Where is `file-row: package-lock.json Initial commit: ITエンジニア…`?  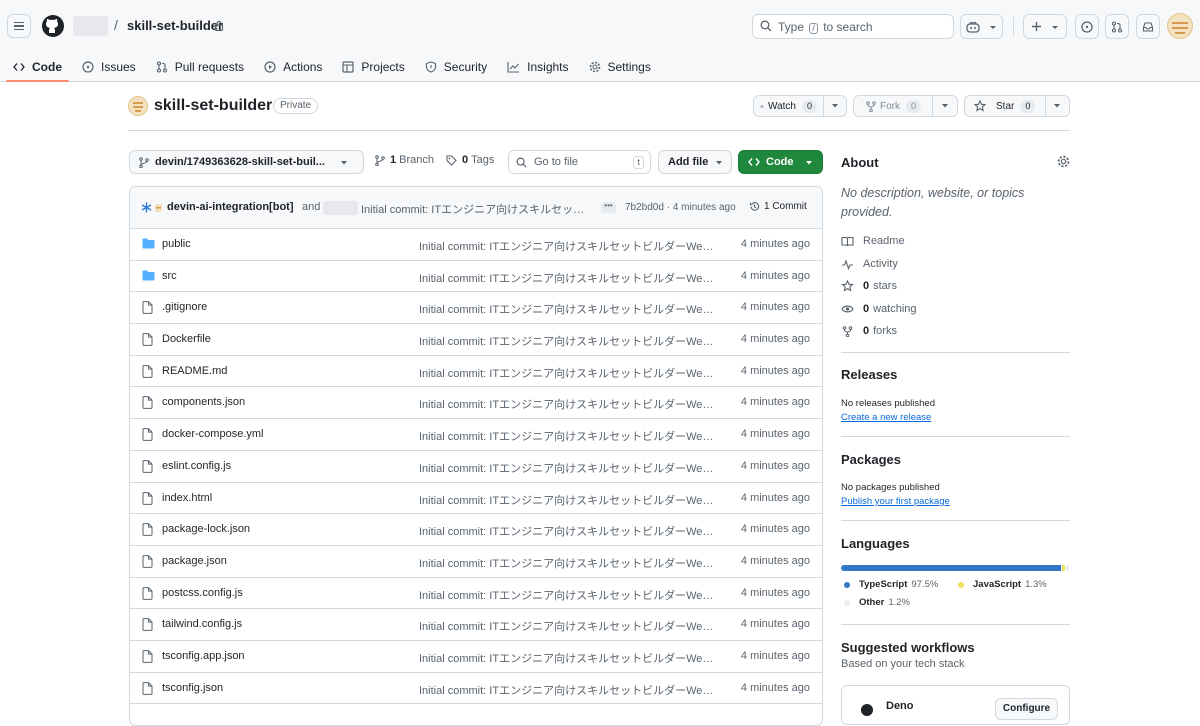 file-row: package-lock.json Initial commit: ITエンジニア… is located at coordinates (476, 530).